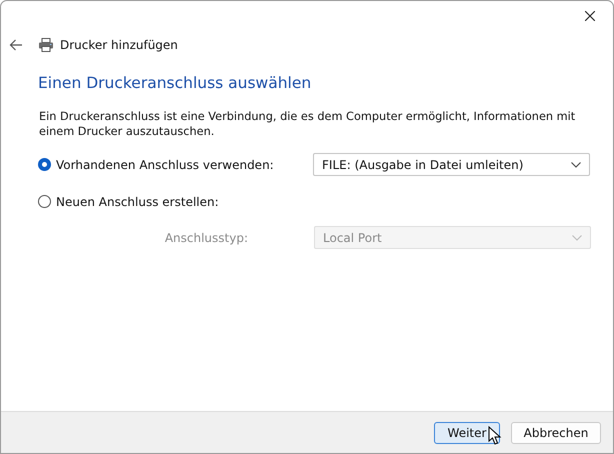 This screenshot has height=454, width=614. Describe the element at coordinates (451, 164) in the screenshot. I see `dropdown: FILE: (Ausgabe in Datei umleiten)` at that location.